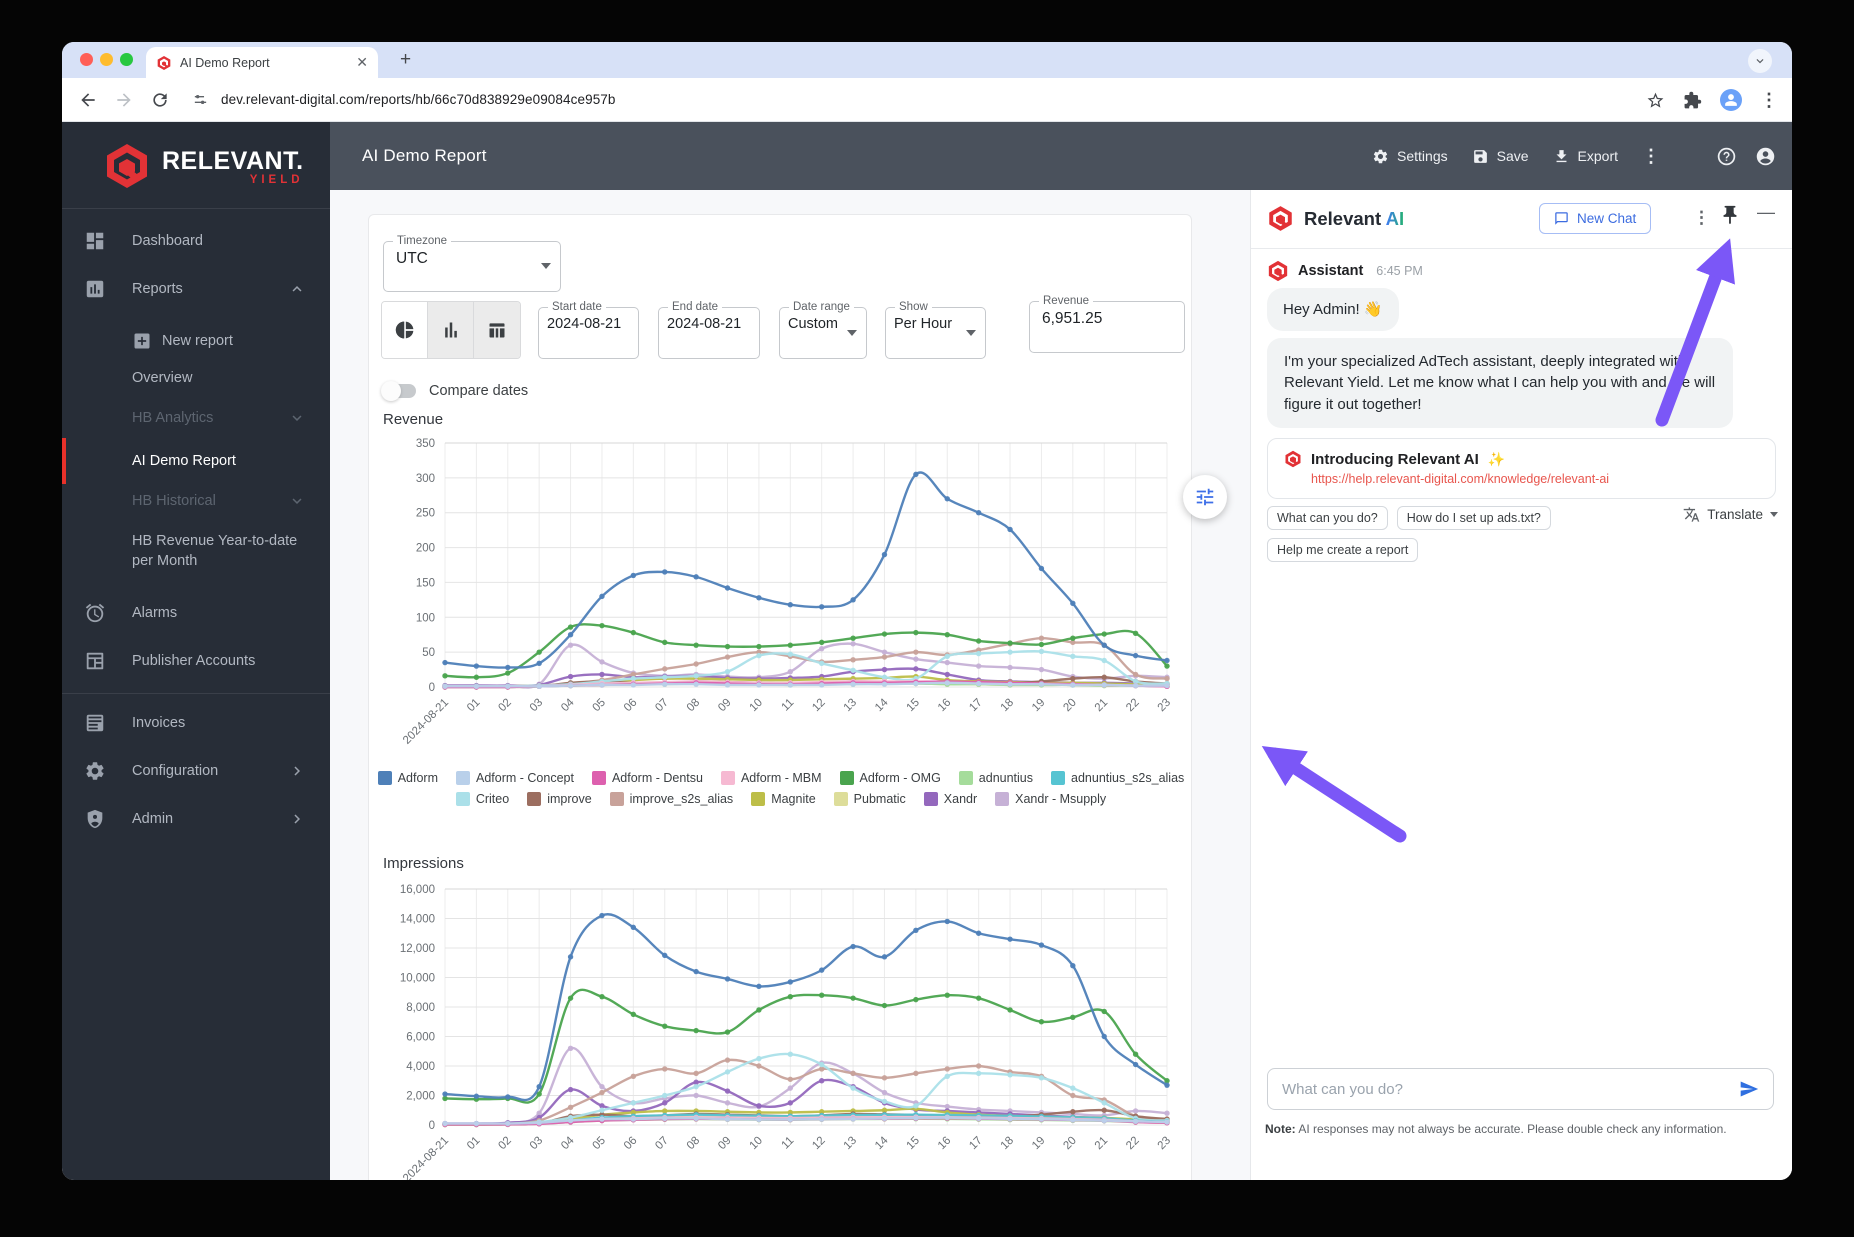 The height and width of the screenshot is (1237, 1854). What do you see at coordinates (1655, 100) in the screenshot?
I see `bookmark-star-icon` at bounding box center [1655, 100].